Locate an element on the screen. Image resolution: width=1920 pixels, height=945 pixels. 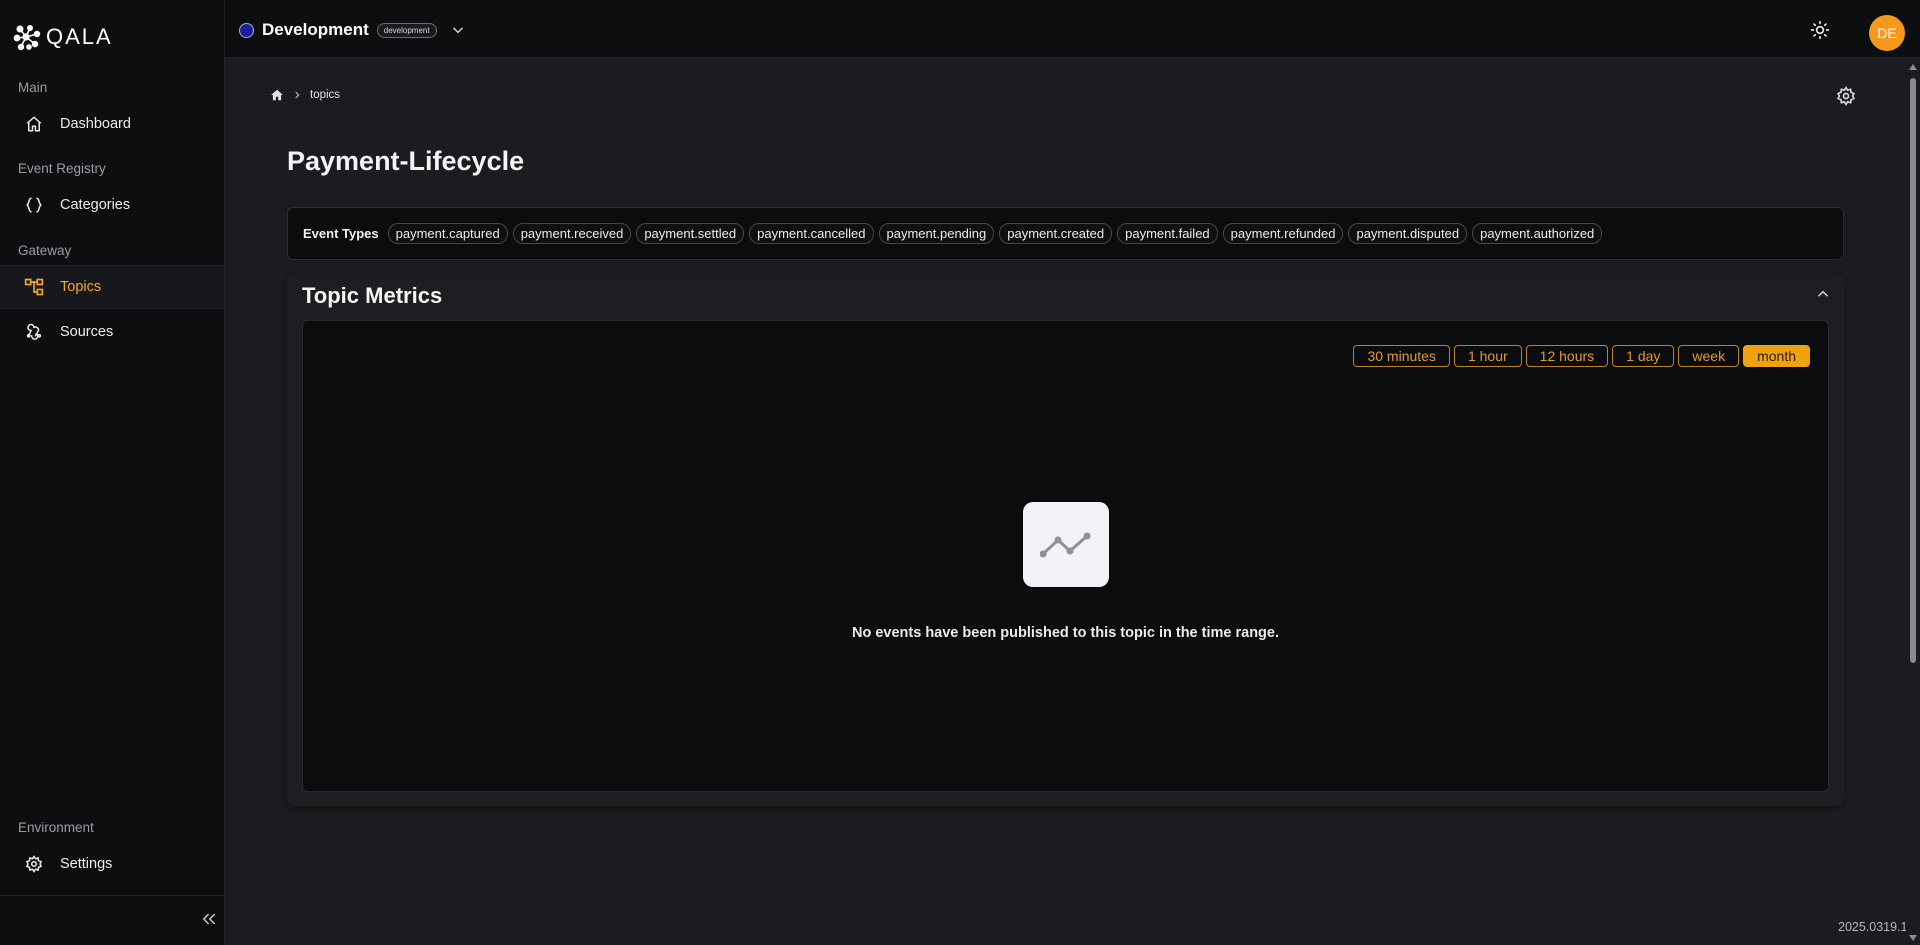
sun-icon is located at coordinates (1820, 30).